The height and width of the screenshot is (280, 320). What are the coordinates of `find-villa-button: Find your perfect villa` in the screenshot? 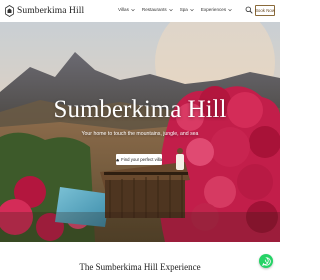 It's located at (139, 159).